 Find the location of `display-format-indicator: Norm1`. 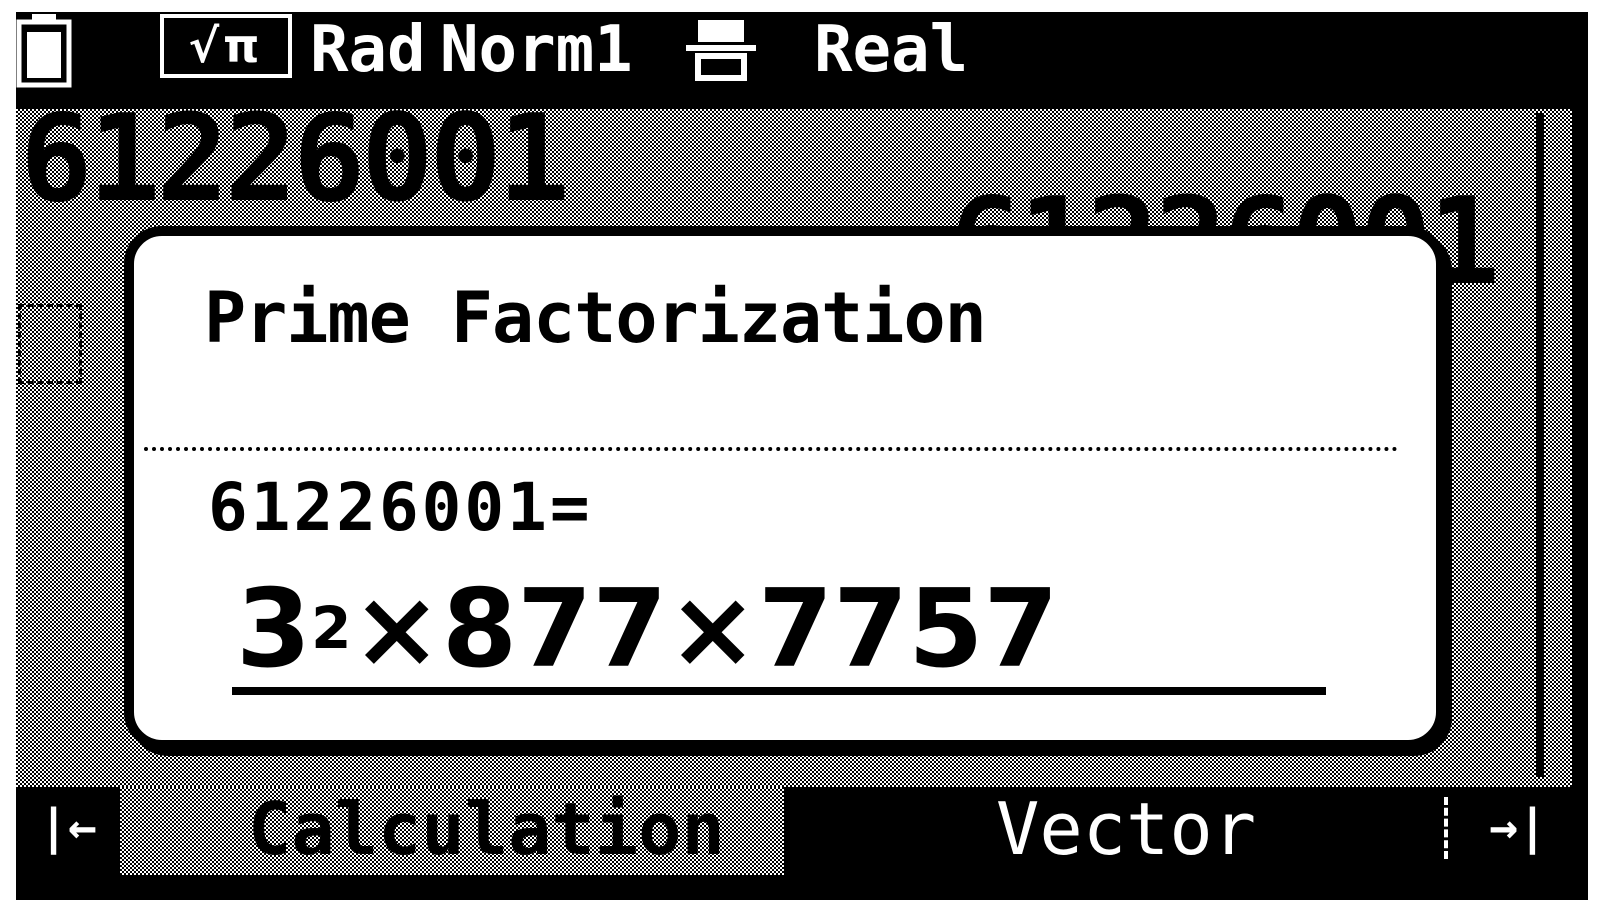

display-format-indicator: Norm1 is located at coordinates (536, 50).